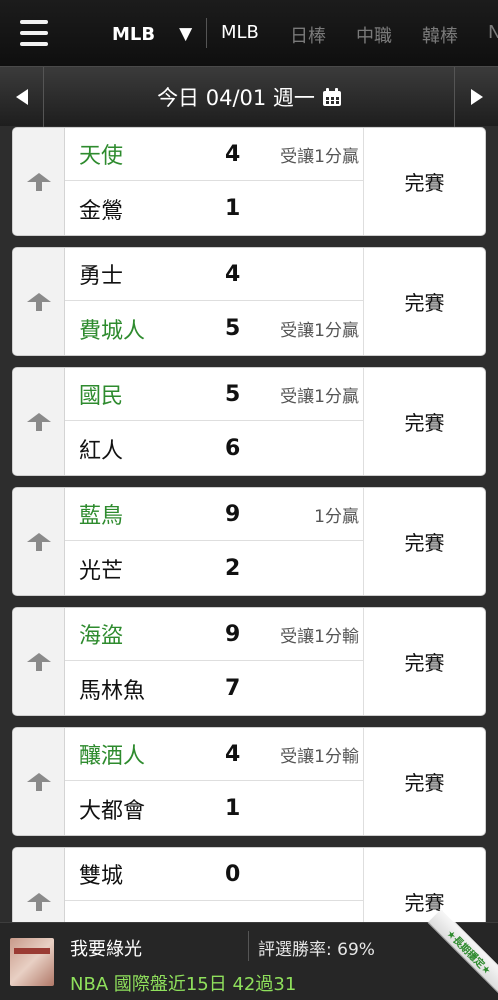 Image resolution: width=498 pixels, height=1000 pixels. What do you see at coordinates (233, 688) in the screenshot?
I see `team-score: 7` at bounding box center [233, 688].